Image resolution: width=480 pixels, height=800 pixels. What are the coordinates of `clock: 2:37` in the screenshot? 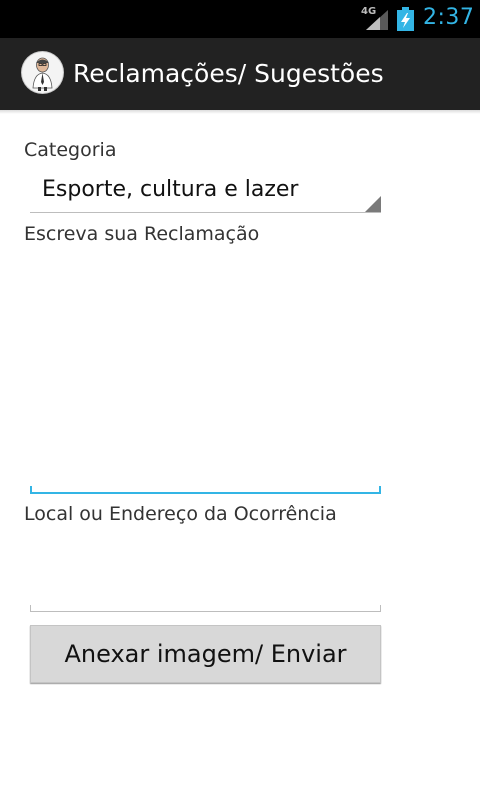 It's located at (449, 17).